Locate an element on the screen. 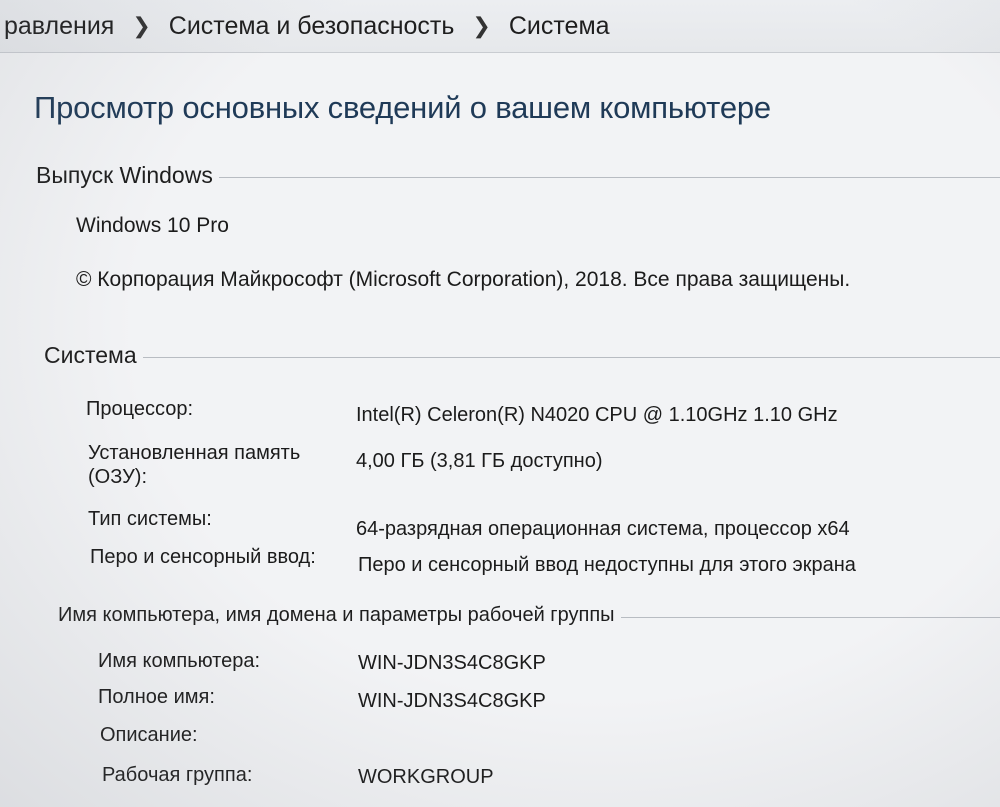 The height and width of the screenshot is (807, 1000). system-type-label: Тип системы: is located at coordinates (150, 519).